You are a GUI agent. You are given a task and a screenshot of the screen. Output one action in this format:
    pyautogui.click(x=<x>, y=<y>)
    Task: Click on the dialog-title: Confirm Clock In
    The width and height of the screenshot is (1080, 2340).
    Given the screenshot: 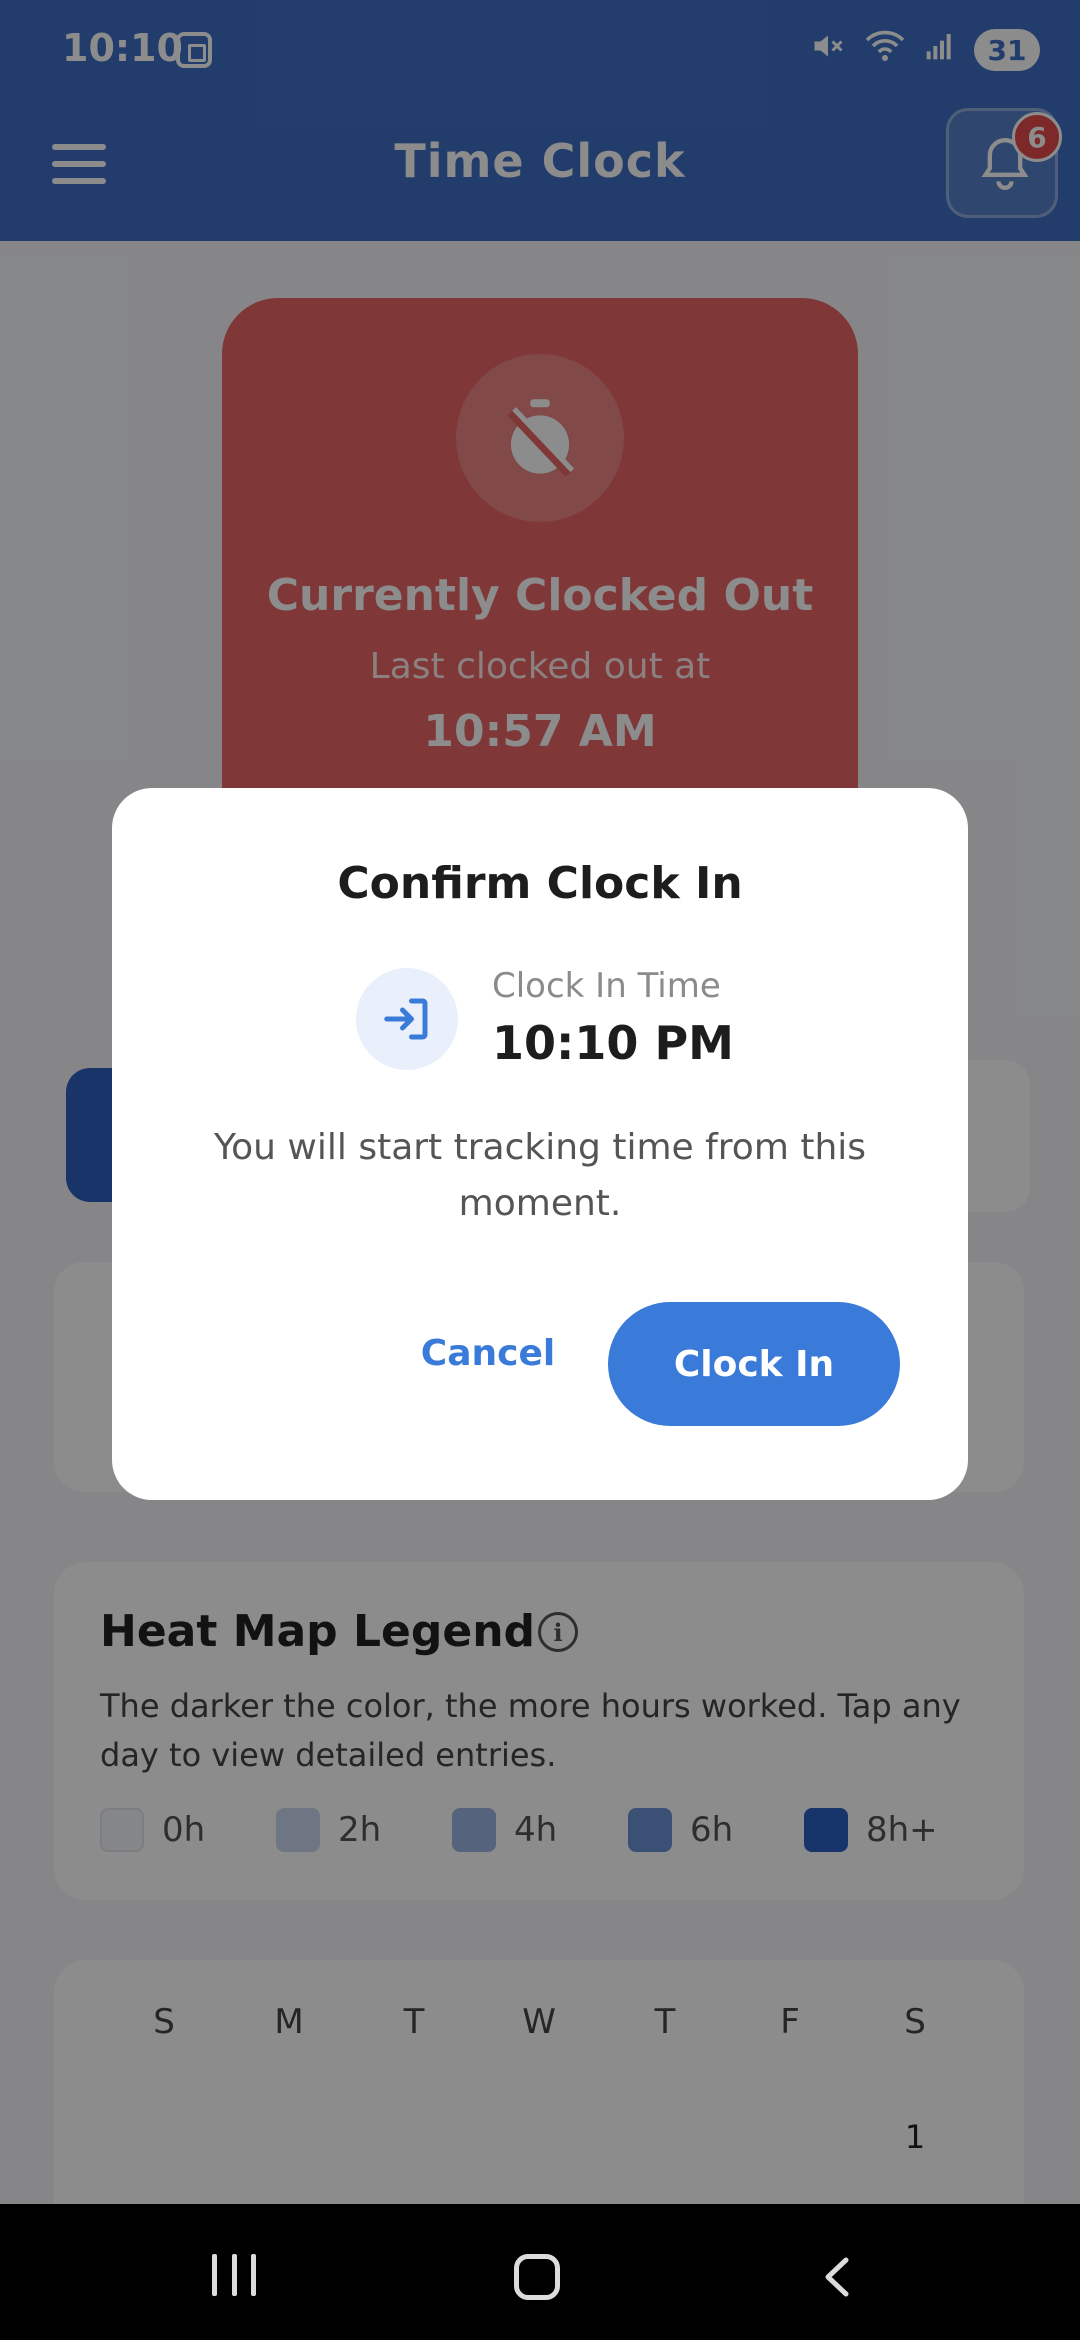 What is the action you would take?
    pyautogui.click(x=540, y=883)
    